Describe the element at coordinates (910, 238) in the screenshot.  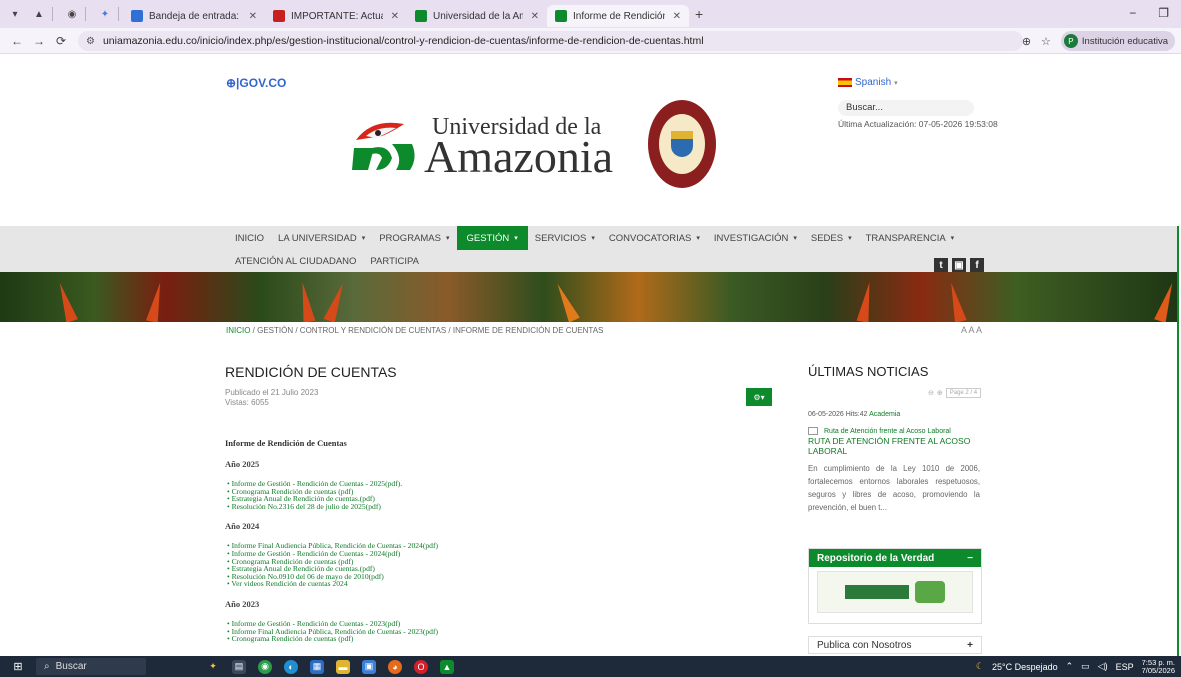
I see `nav-item: TRANSPARENCIA ▾` at that location.